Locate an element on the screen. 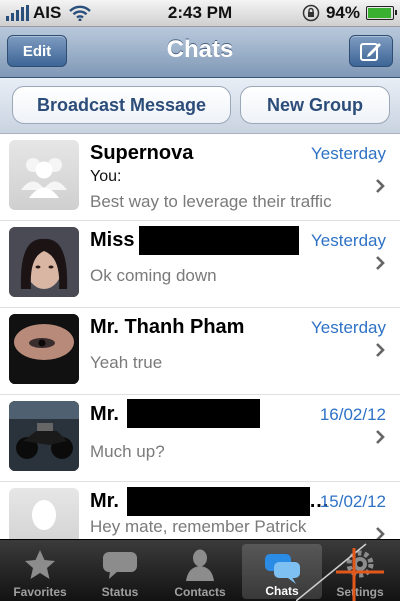  group-placeholder-icon is located at coordinates (44, 178).